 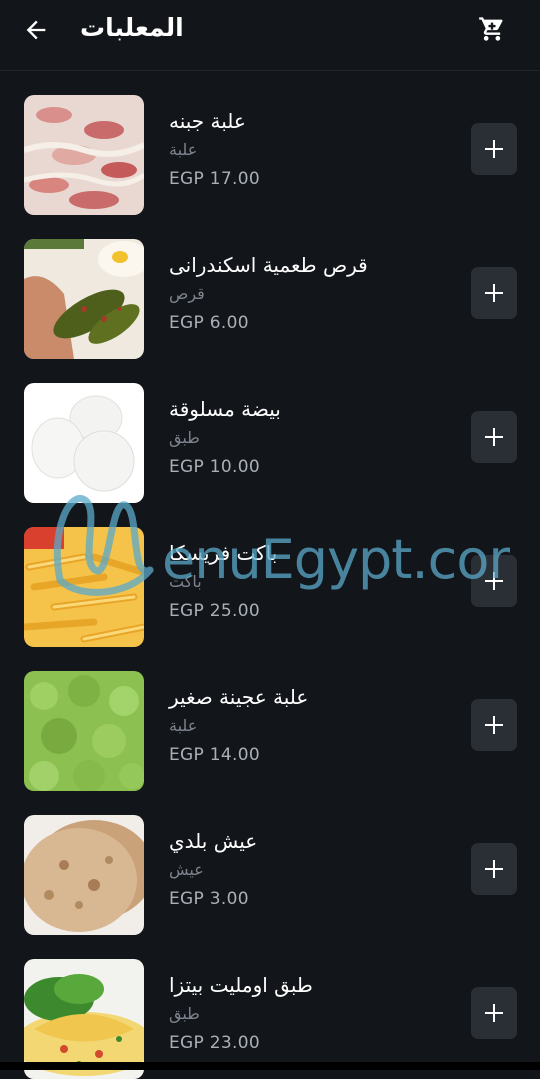 What do you see at coordinates (214, 179) in the screenshot?
I see `item-price: EGP 17.00` at bounding box center [214, 179].